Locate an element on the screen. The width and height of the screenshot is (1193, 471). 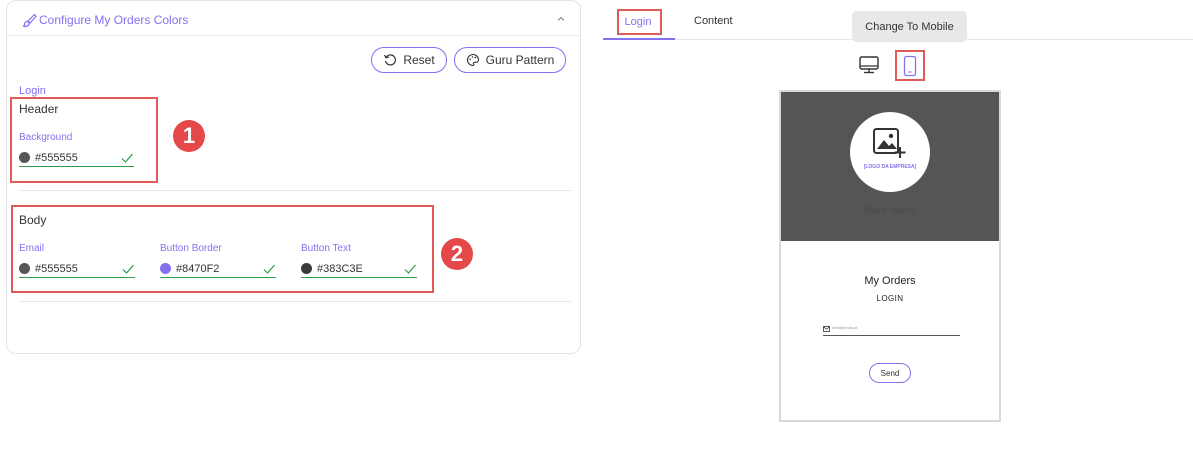
callout-badge-2: 2 is located at coordinates (457, 254).